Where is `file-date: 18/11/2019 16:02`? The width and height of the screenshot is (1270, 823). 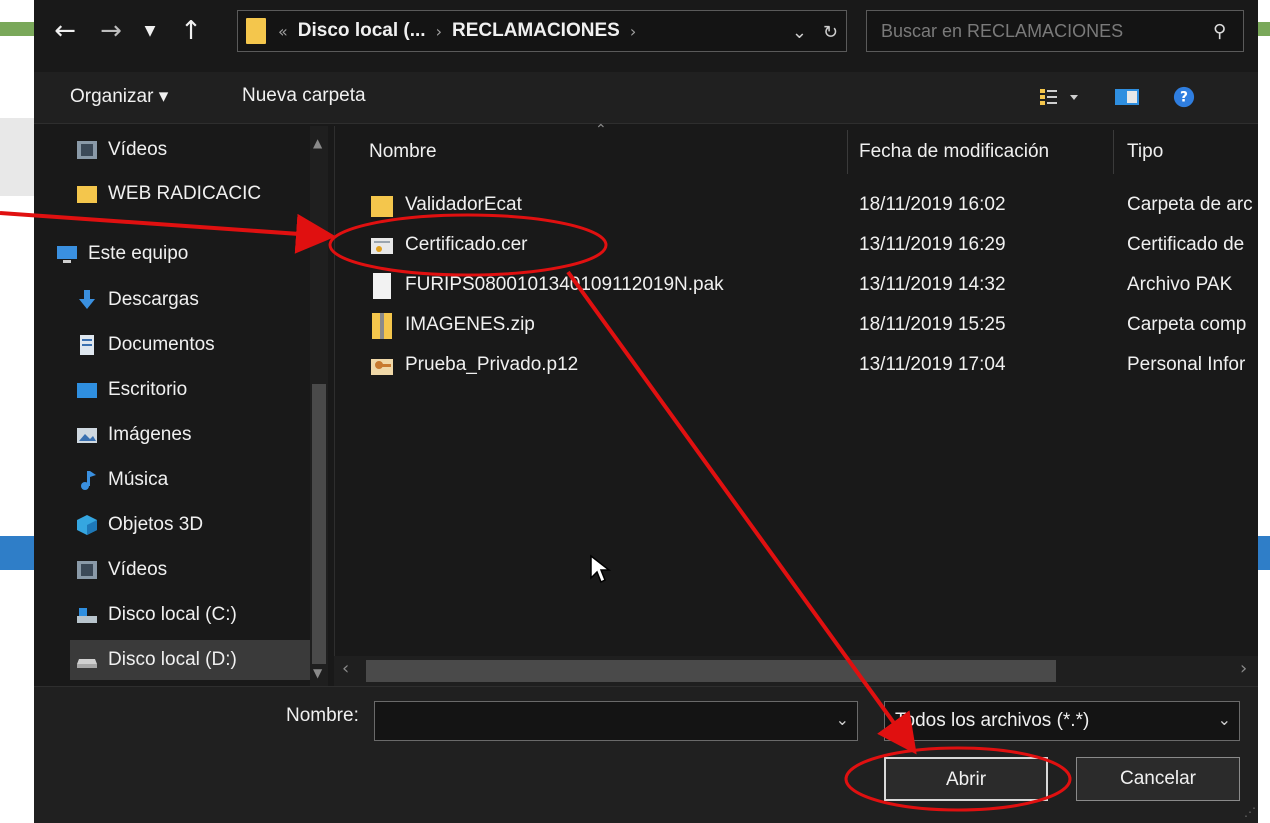 file-date: 18/11/2019 16:02 is located at coordinates (932, 204).